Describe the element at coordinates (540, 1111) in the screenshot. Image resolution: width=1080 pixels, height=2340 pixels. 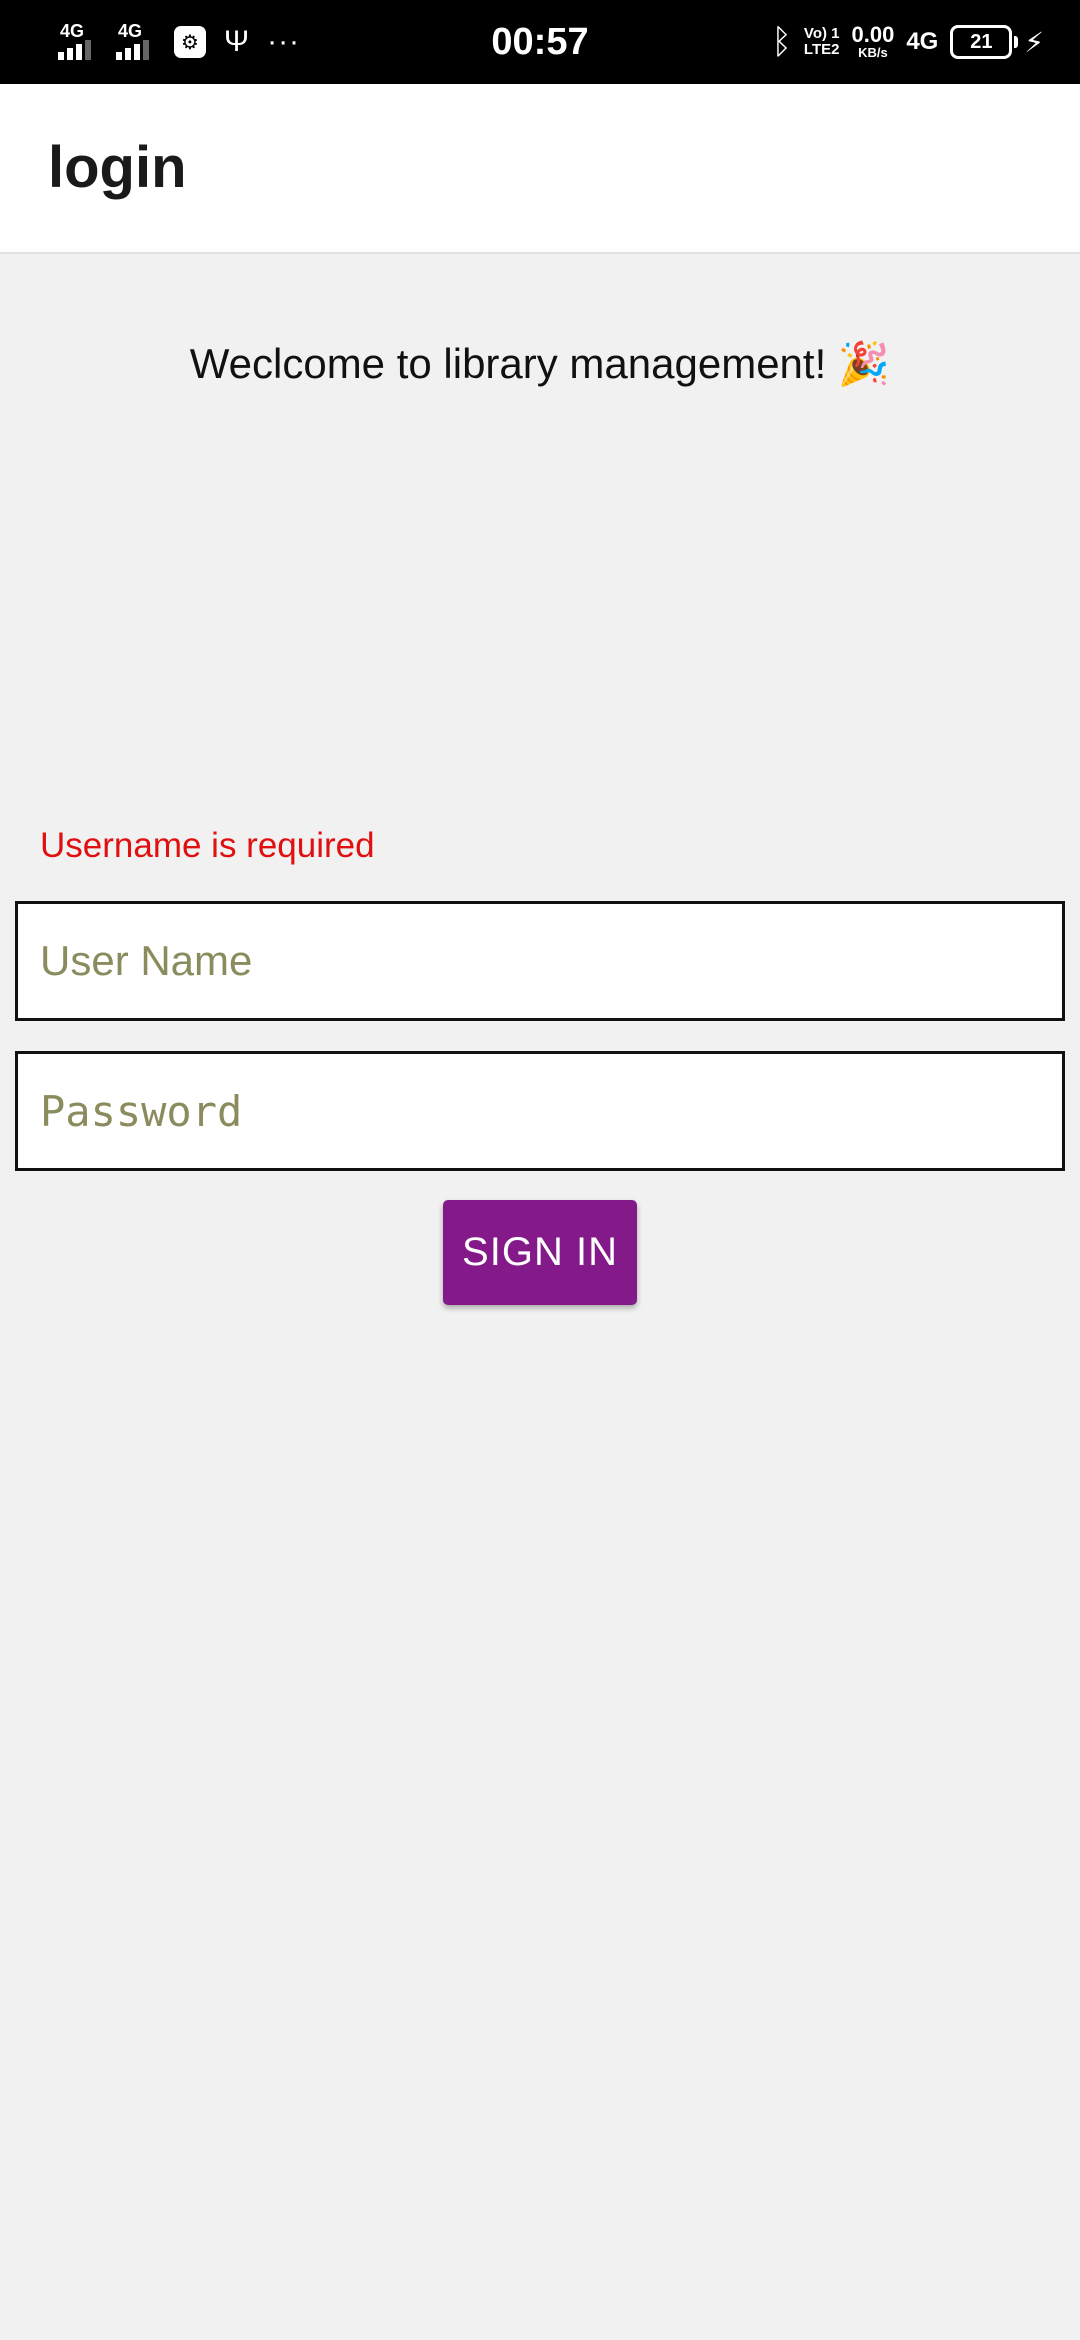
I see `password-input` at that location.